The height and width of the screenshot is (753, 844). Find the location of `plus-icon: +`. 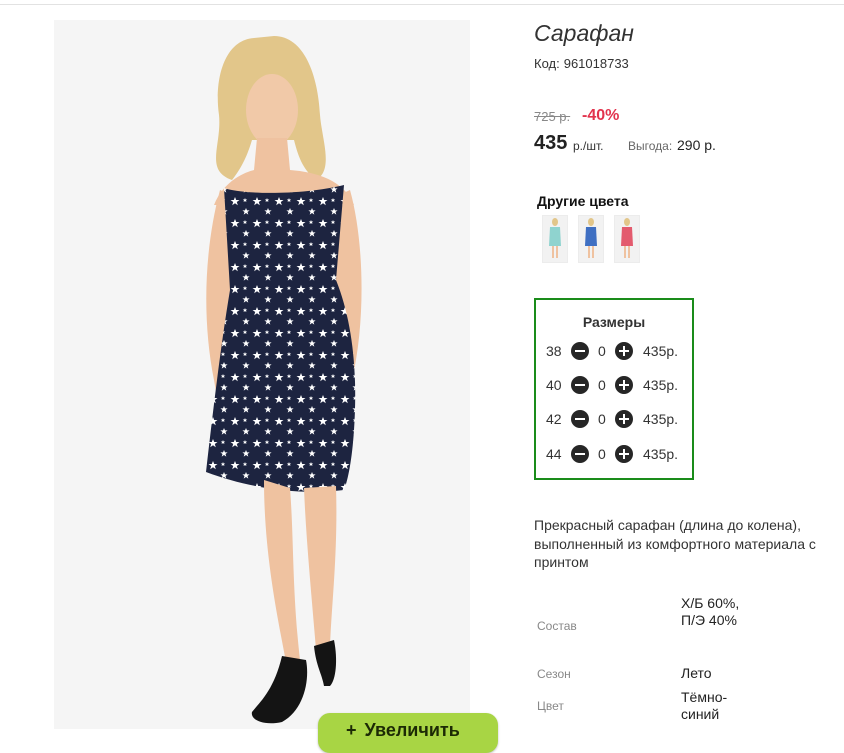

plus-icon: + is located at coordinates (351, 730).